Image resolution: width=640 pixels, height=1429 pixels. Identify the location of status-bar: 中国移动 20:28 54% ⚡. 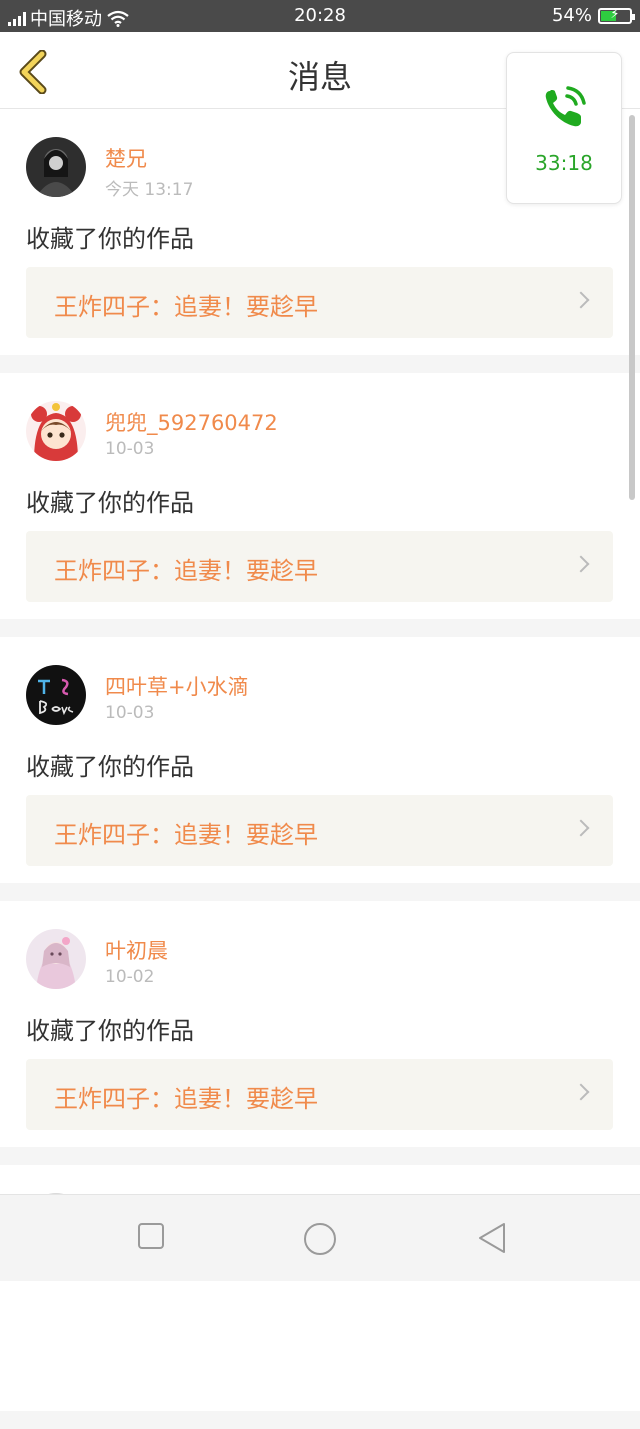
(320, 16).